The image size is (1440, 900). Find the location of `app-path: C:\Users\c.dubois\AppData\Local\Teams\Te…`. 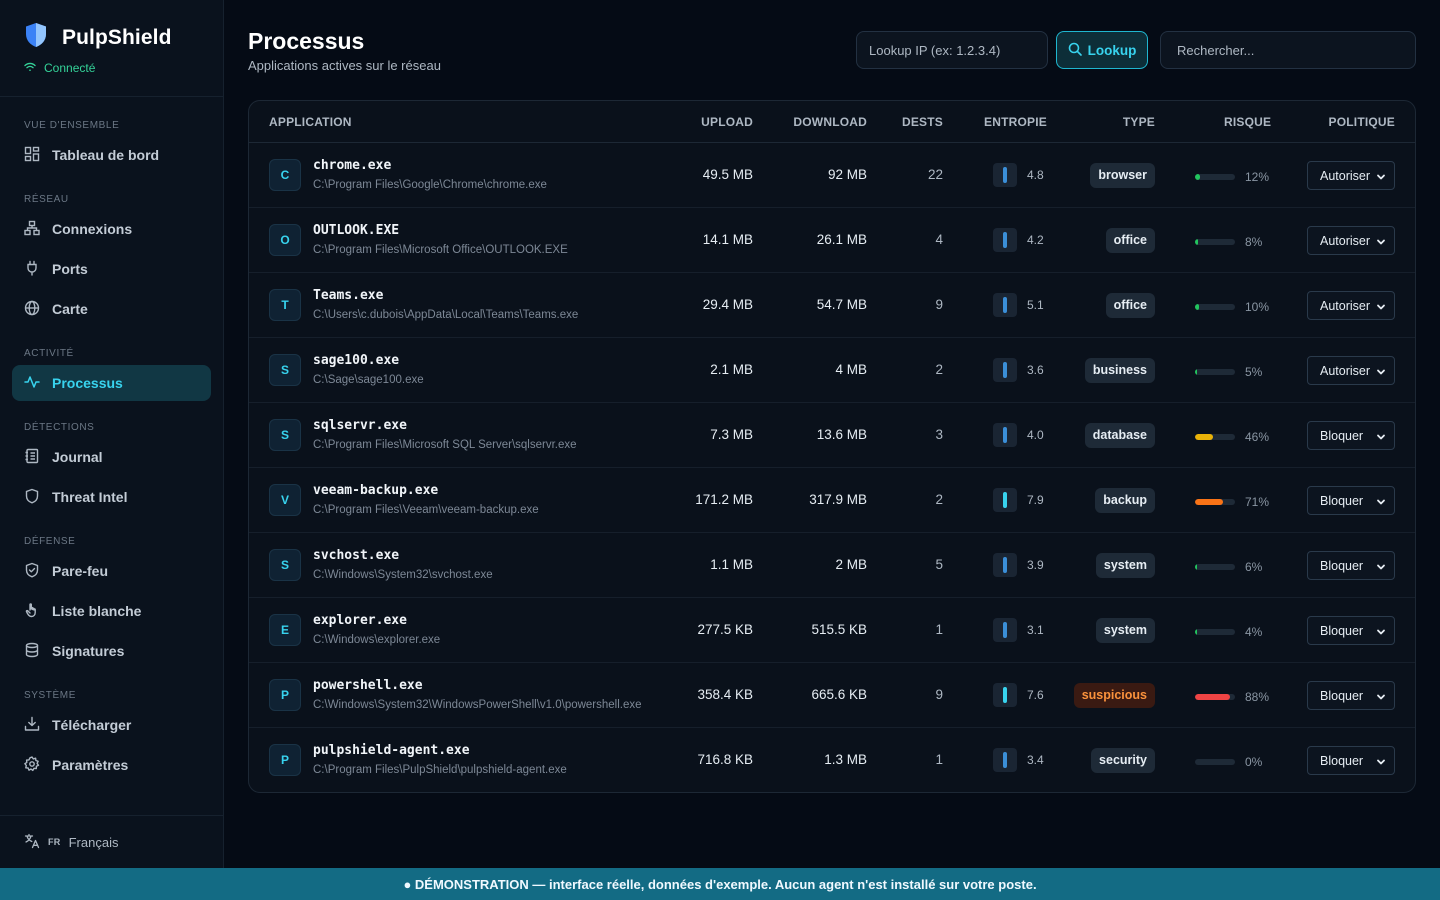

app-path: C:\Users\c.dubois\AppData\Local\Teams\Te… is located at coordinates (446, 315).